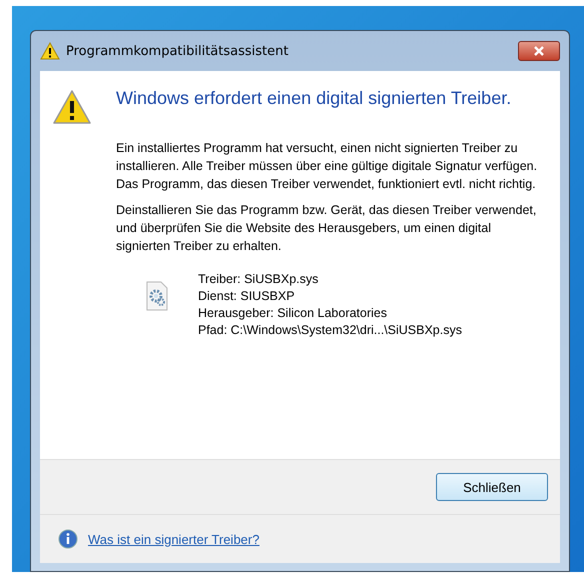  Describe the element at coordinates (259, 279) in the screenshot. I see `driver-detail: Treiber: SiUSBXp.sys` at that location.